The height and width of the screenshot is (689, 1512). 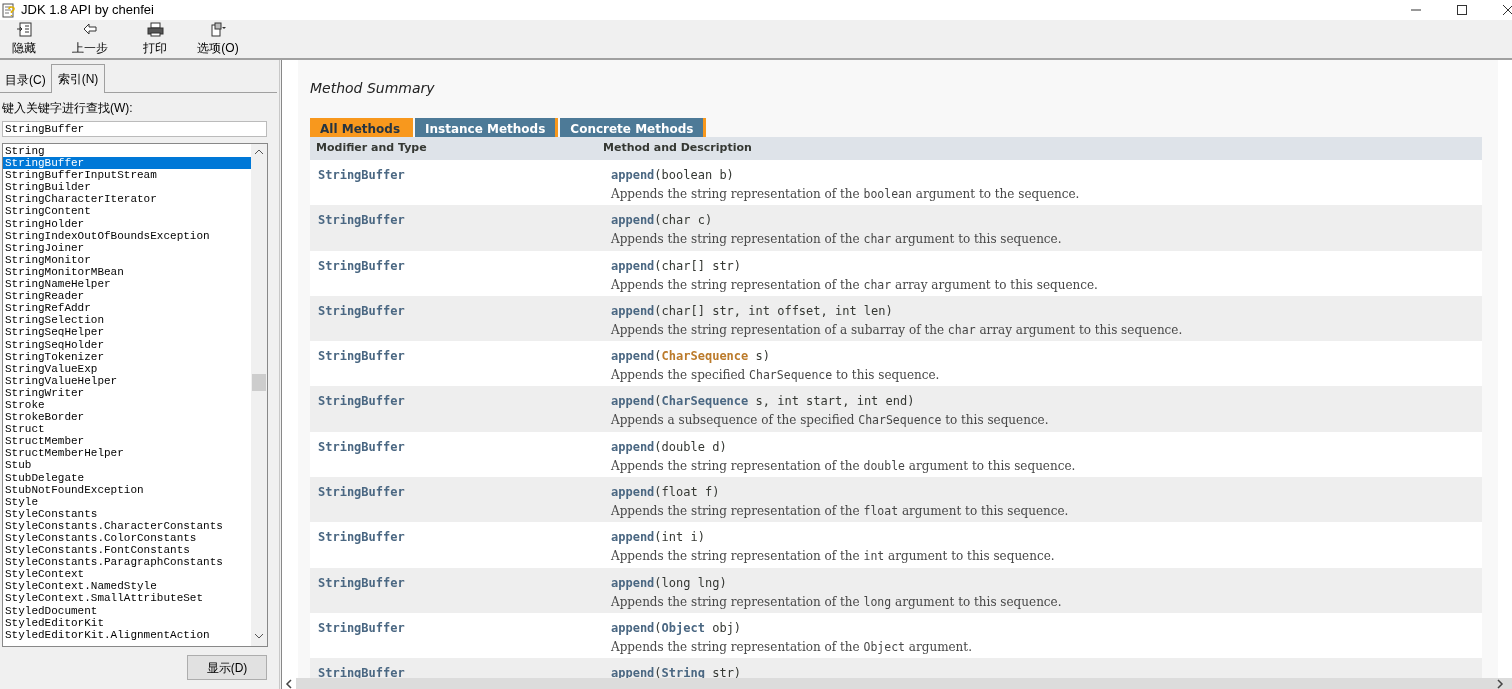 What do you see at coordinates (127, 622) in the screenshot?
I see `index-item: StyledEditorKit` at bounding box center [127, 622].